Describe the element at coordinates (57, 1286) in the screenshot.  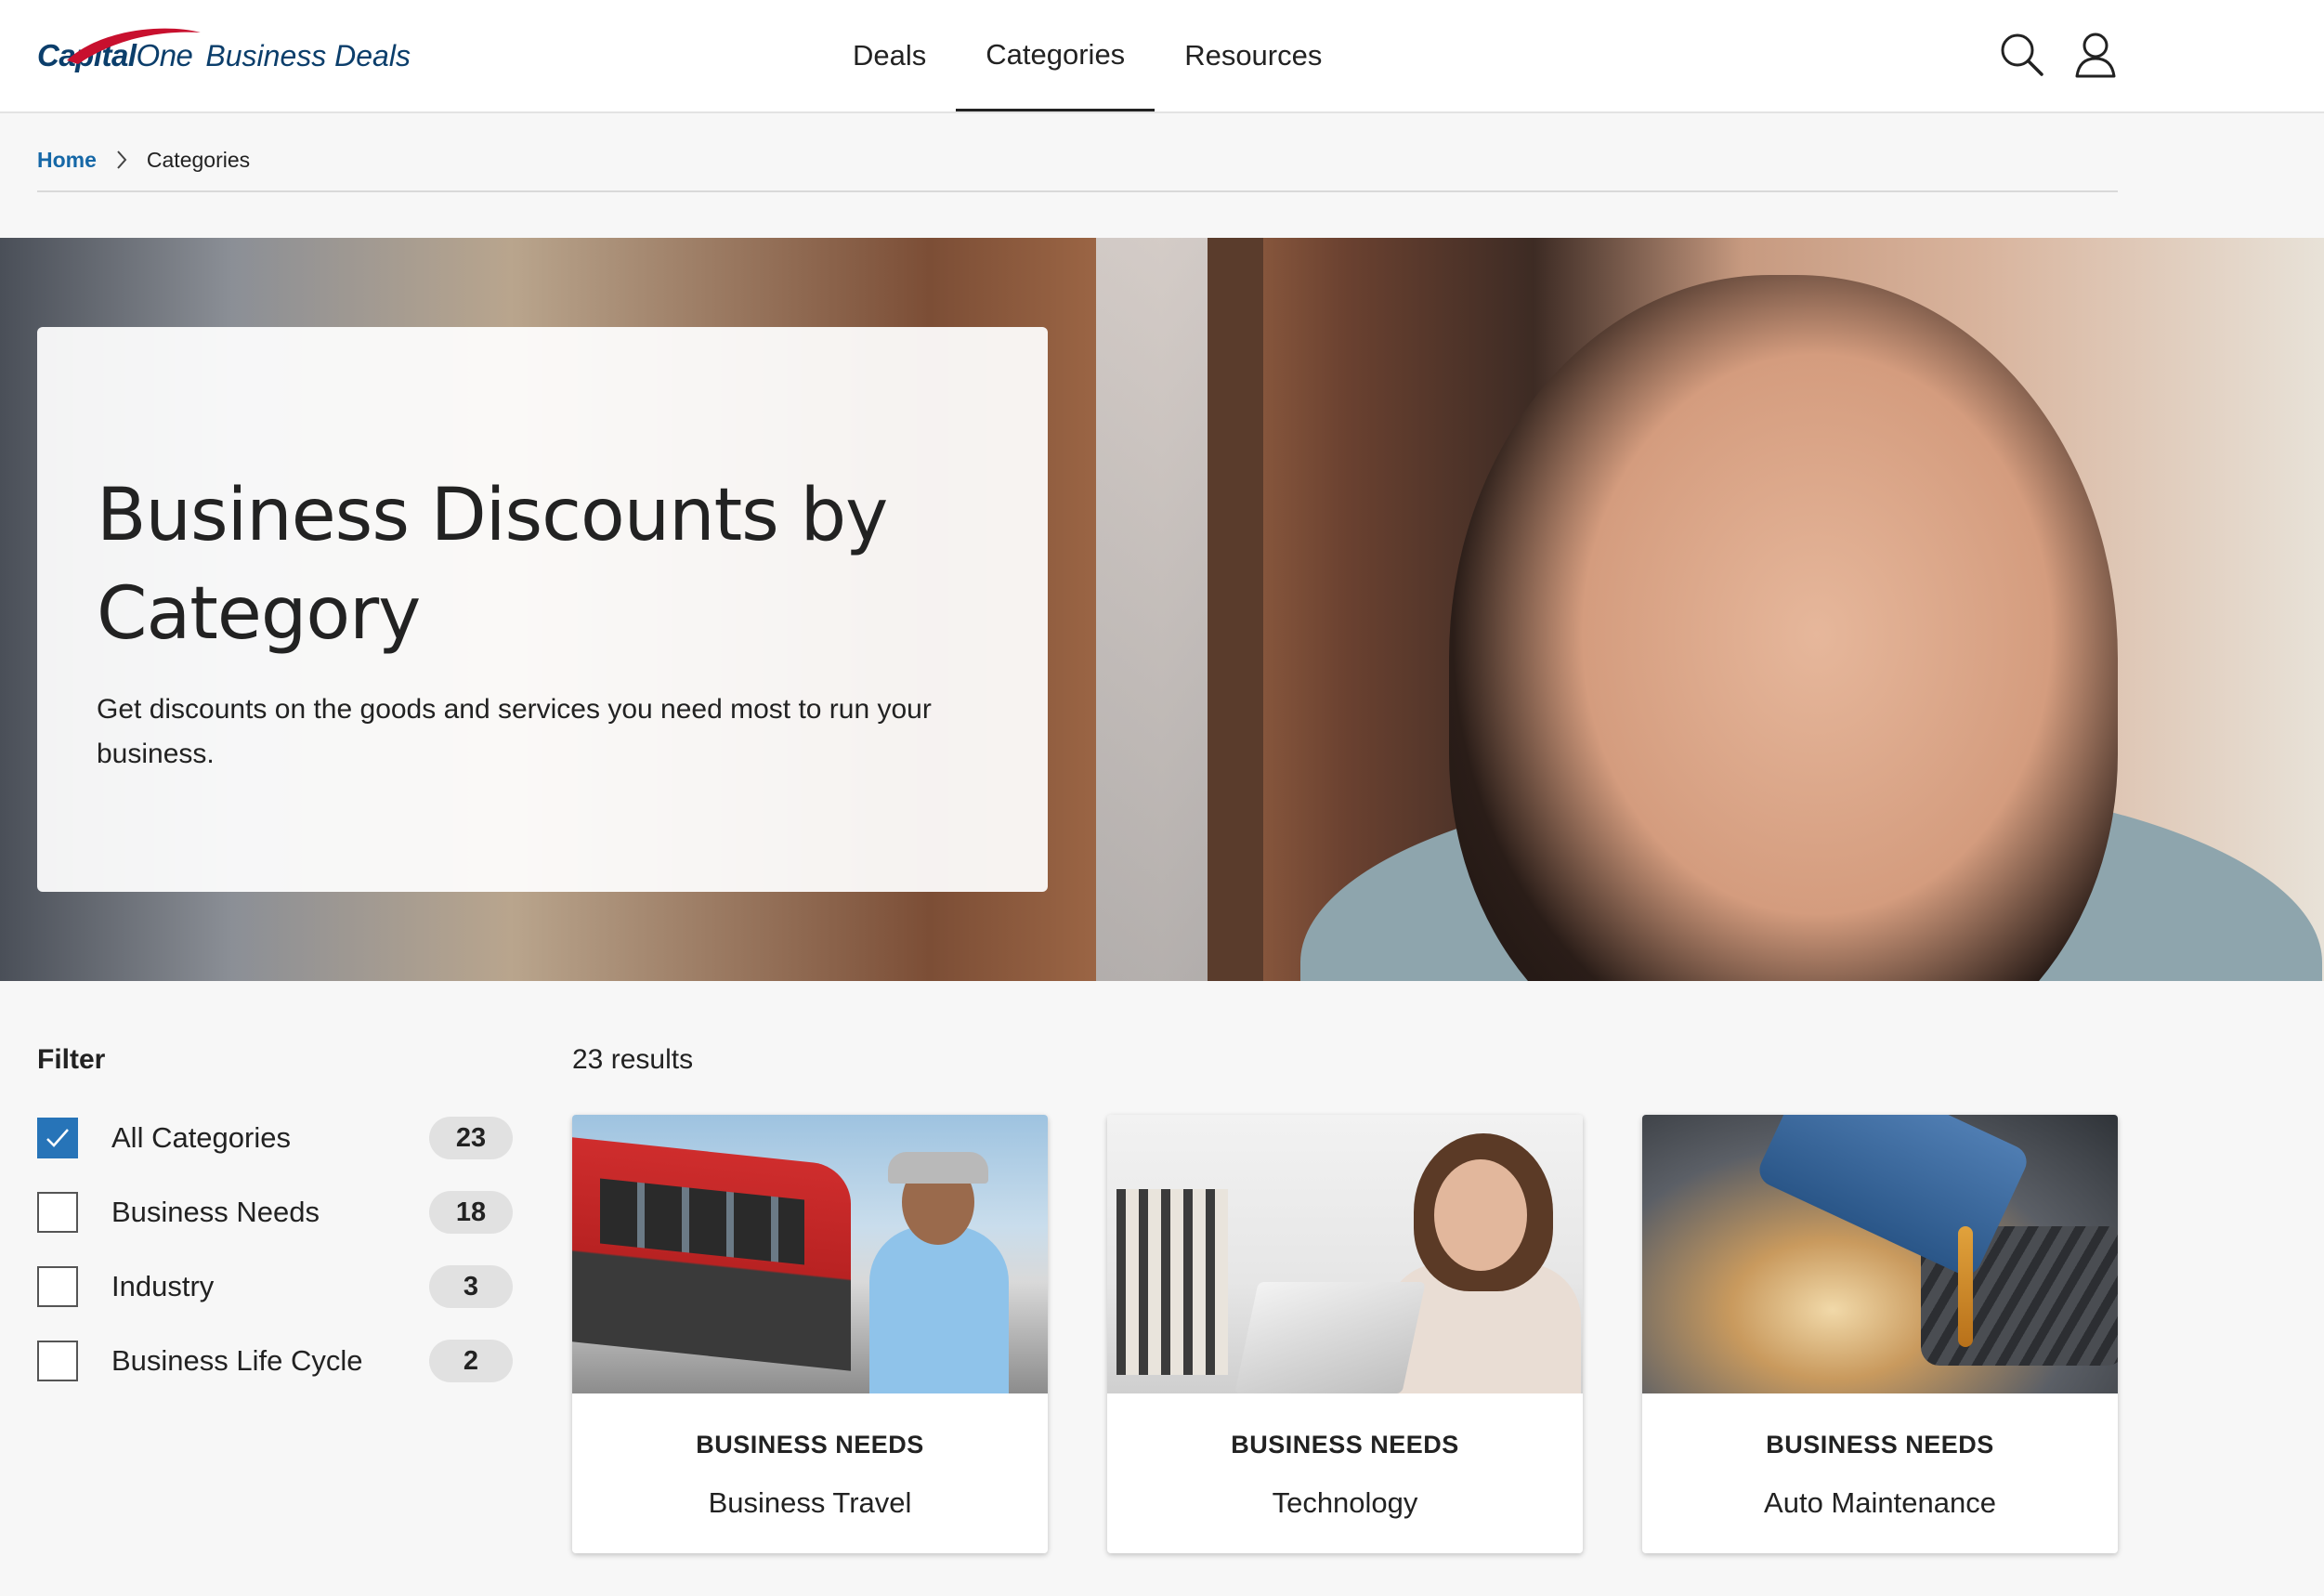
I see `checkbox-industry` at that location.